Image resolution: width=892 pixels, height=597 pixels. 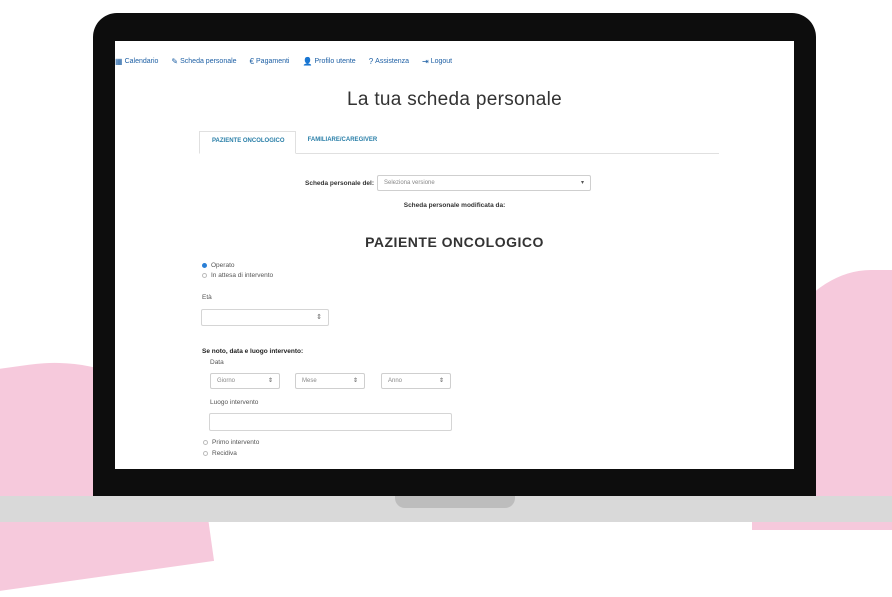 What do you see at coordinates (119, 61) in the screenshot?
I see `calendar-icon: ▦` at bounding box center [119, 61].